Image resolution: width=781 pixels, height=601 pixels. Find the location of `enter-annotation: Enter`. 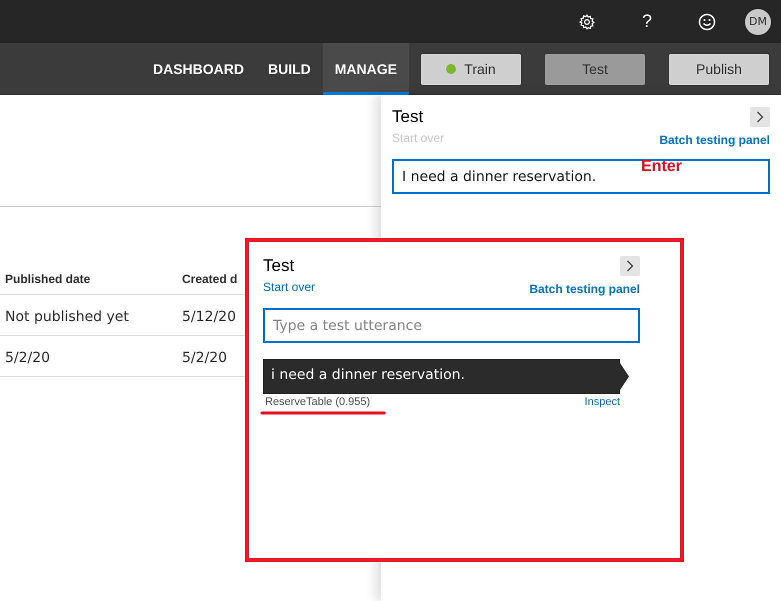

enter-annotation: Enter is located at coordinates (661, 167).